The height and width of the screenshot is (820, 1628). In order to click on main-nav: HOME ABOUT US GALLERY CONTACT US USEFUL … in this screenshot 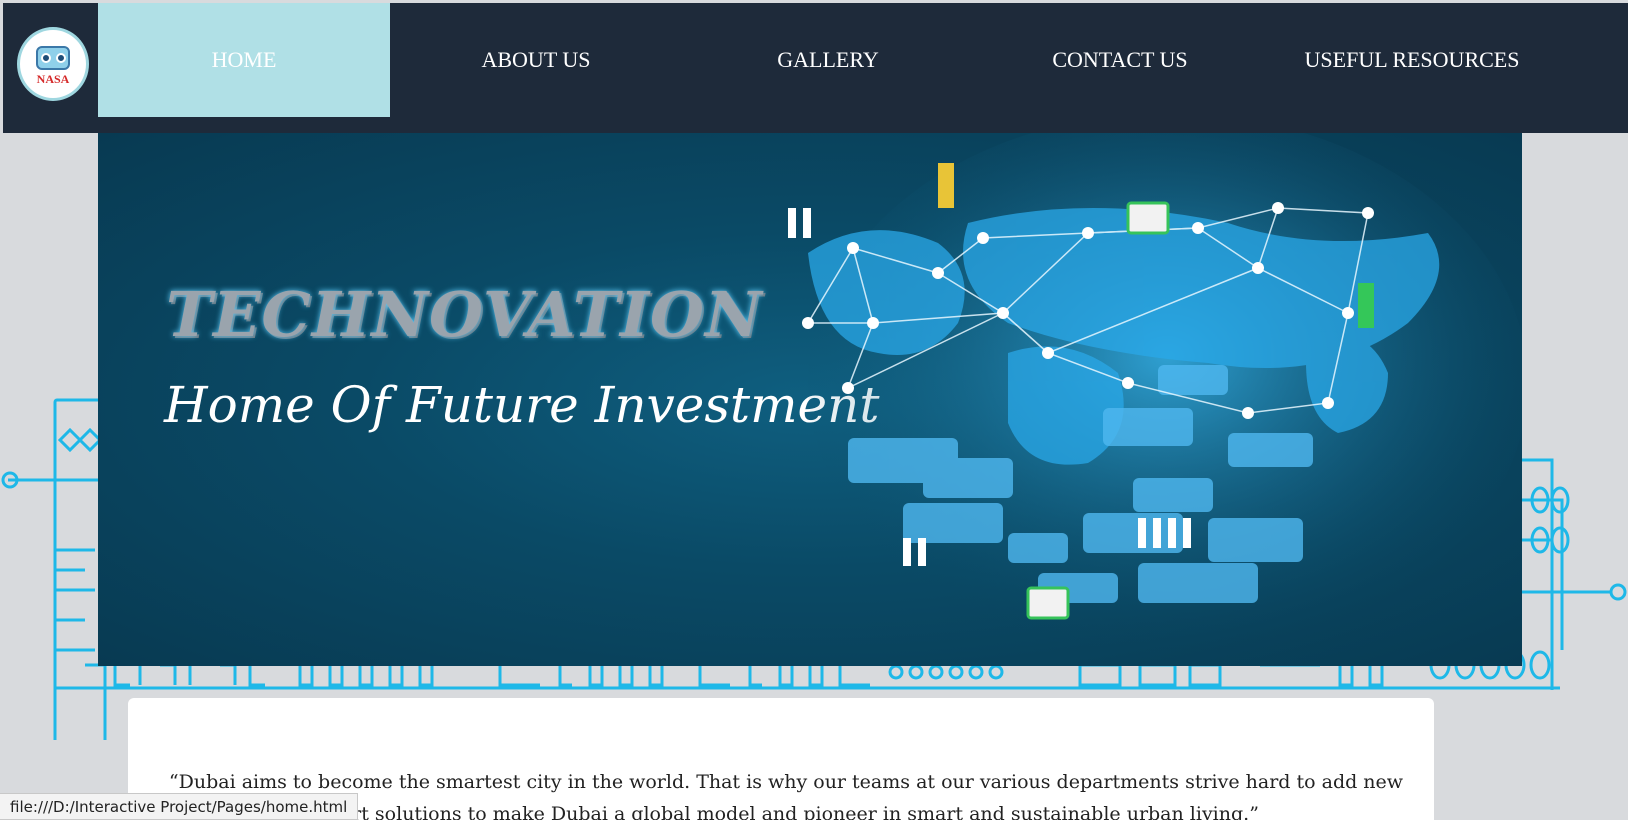, I will do `click(828, 60)`.